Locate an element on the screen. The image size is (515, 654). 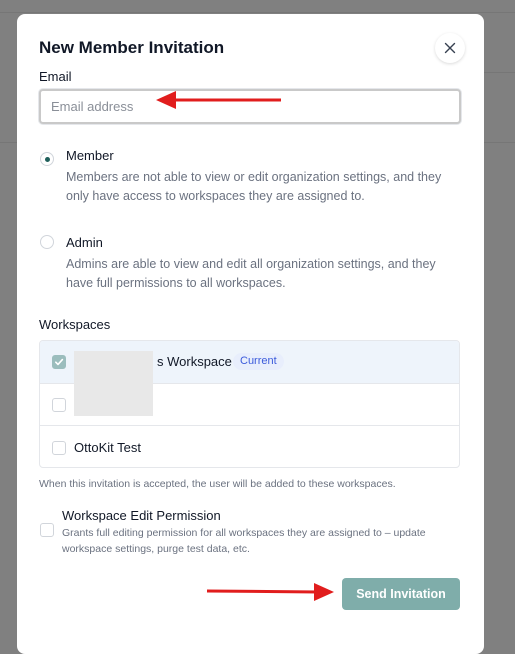
email-input is located at coordinates (250, 106).